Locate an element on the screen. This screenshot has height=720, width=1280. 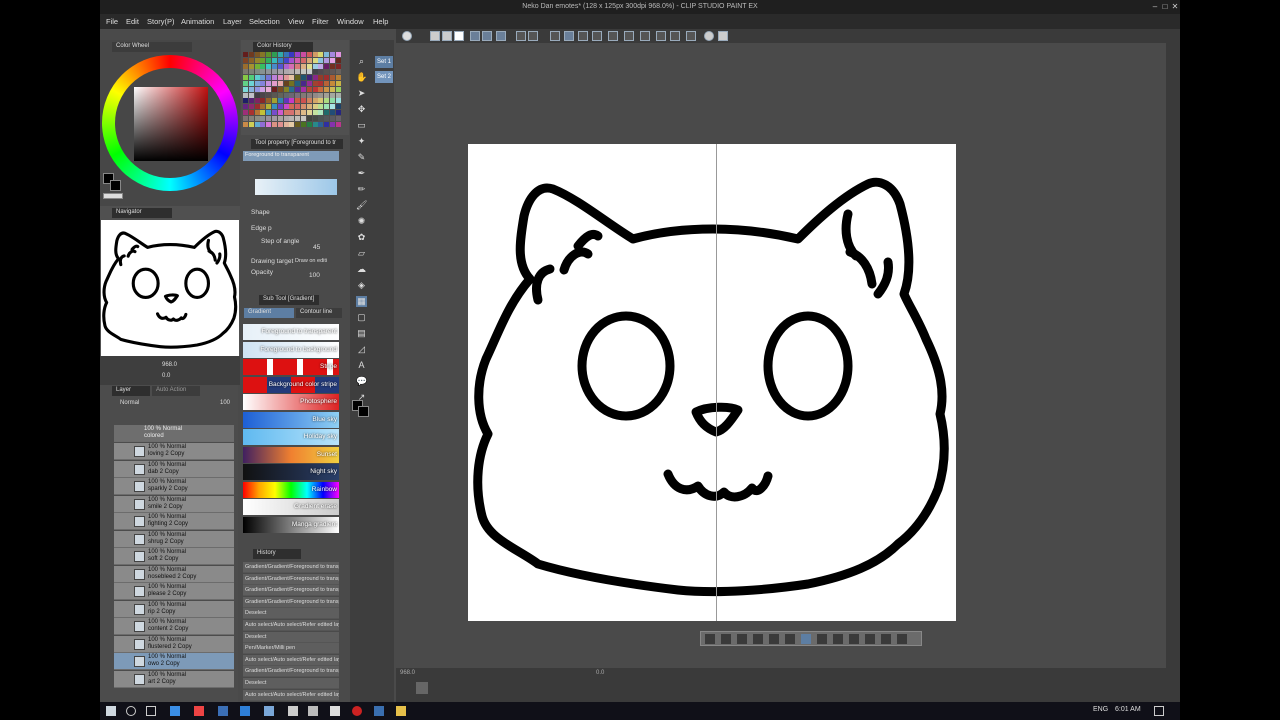
fill-icon is located at coordinates (569, 36).